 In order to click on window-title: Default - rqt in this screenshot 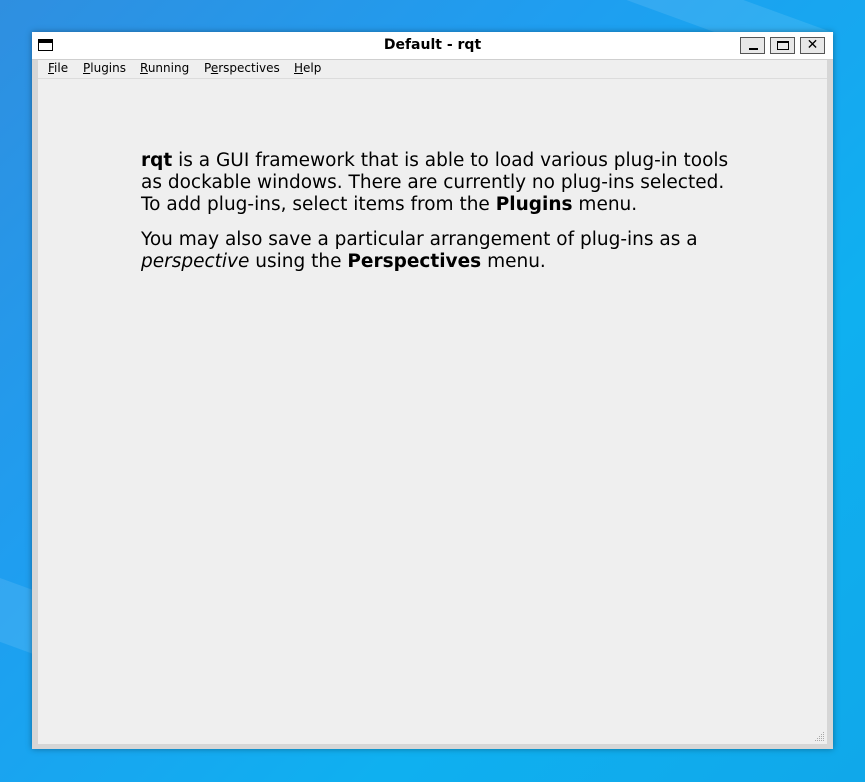, I will do `click(432, 45)`.